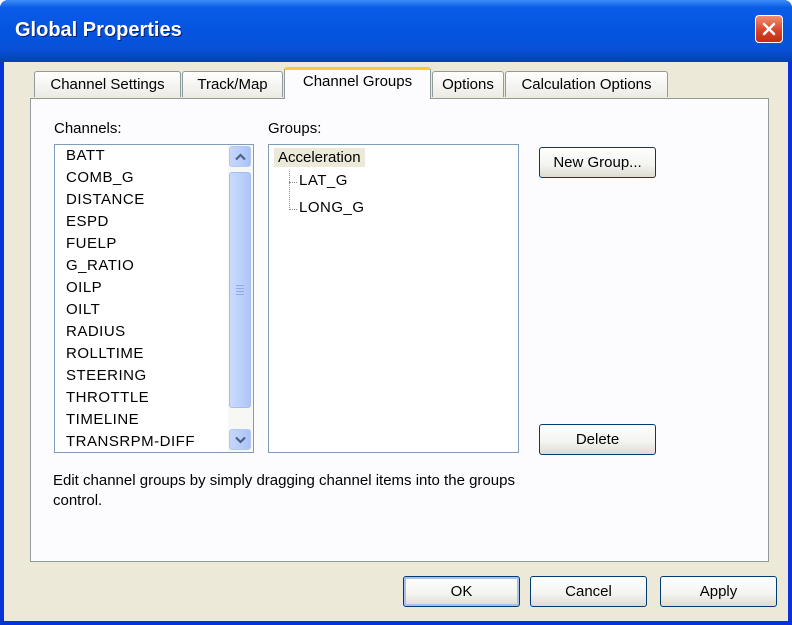 The width and height of the screenshot is (792, 625). Describe the element at coordinates (130, 441) in the screenshot. I see `list-item: TRANSRPM-DIFF` at that location.